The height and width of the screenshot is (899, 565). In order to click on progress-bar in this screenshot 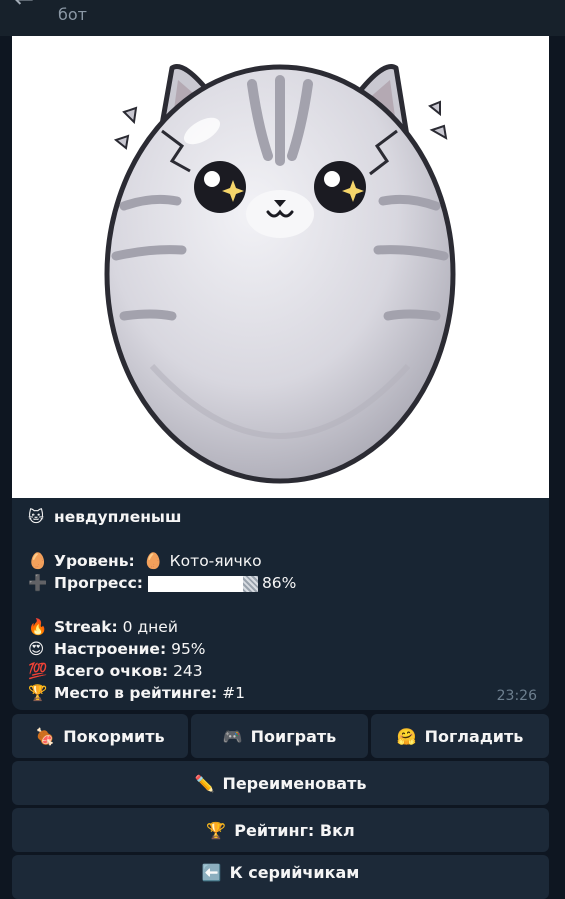, I will do `click(202, 583)`.